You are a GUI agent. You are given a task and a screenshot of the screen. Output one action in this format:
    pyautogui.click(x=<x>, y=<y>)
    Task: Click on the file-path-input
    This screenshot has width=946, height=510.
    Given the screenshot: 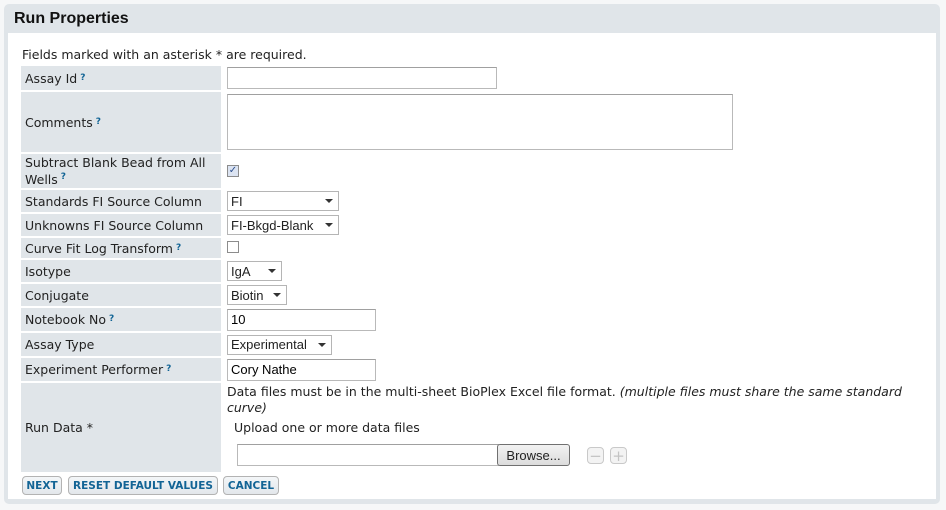 What is the action you would take?
    pyautogui.click(x=368, y=455)
    